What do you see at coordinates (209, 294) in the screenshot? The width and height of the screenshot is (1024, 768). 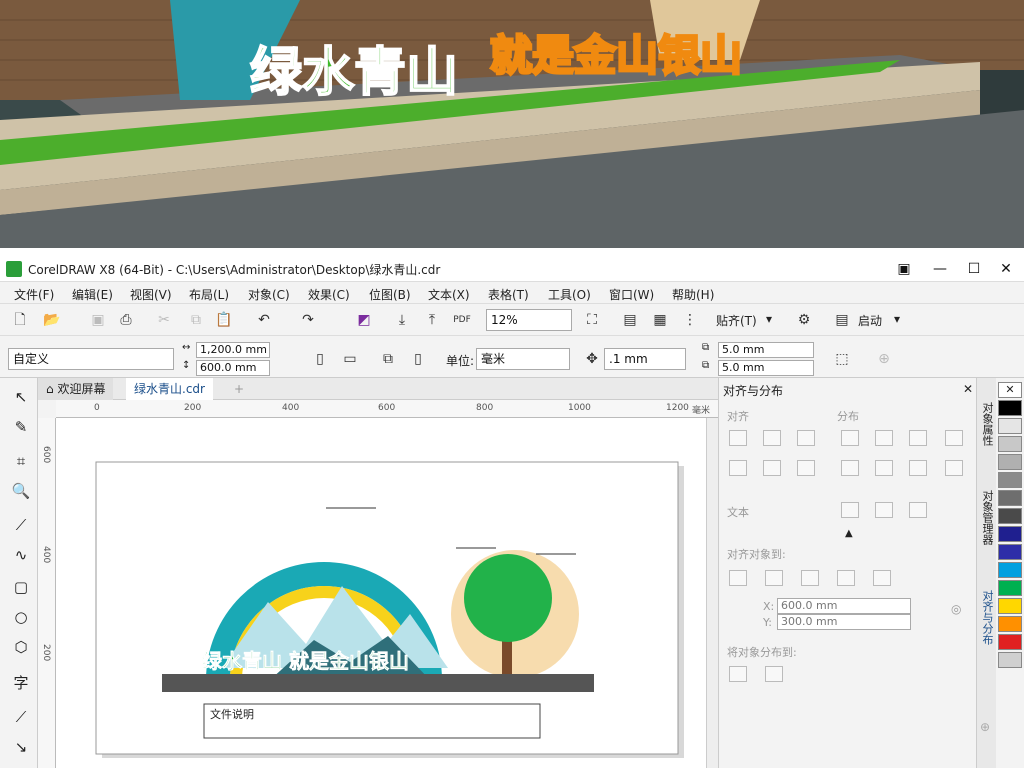 I see `menu-layout: 布局(L)` at bounding box center [209, 294].